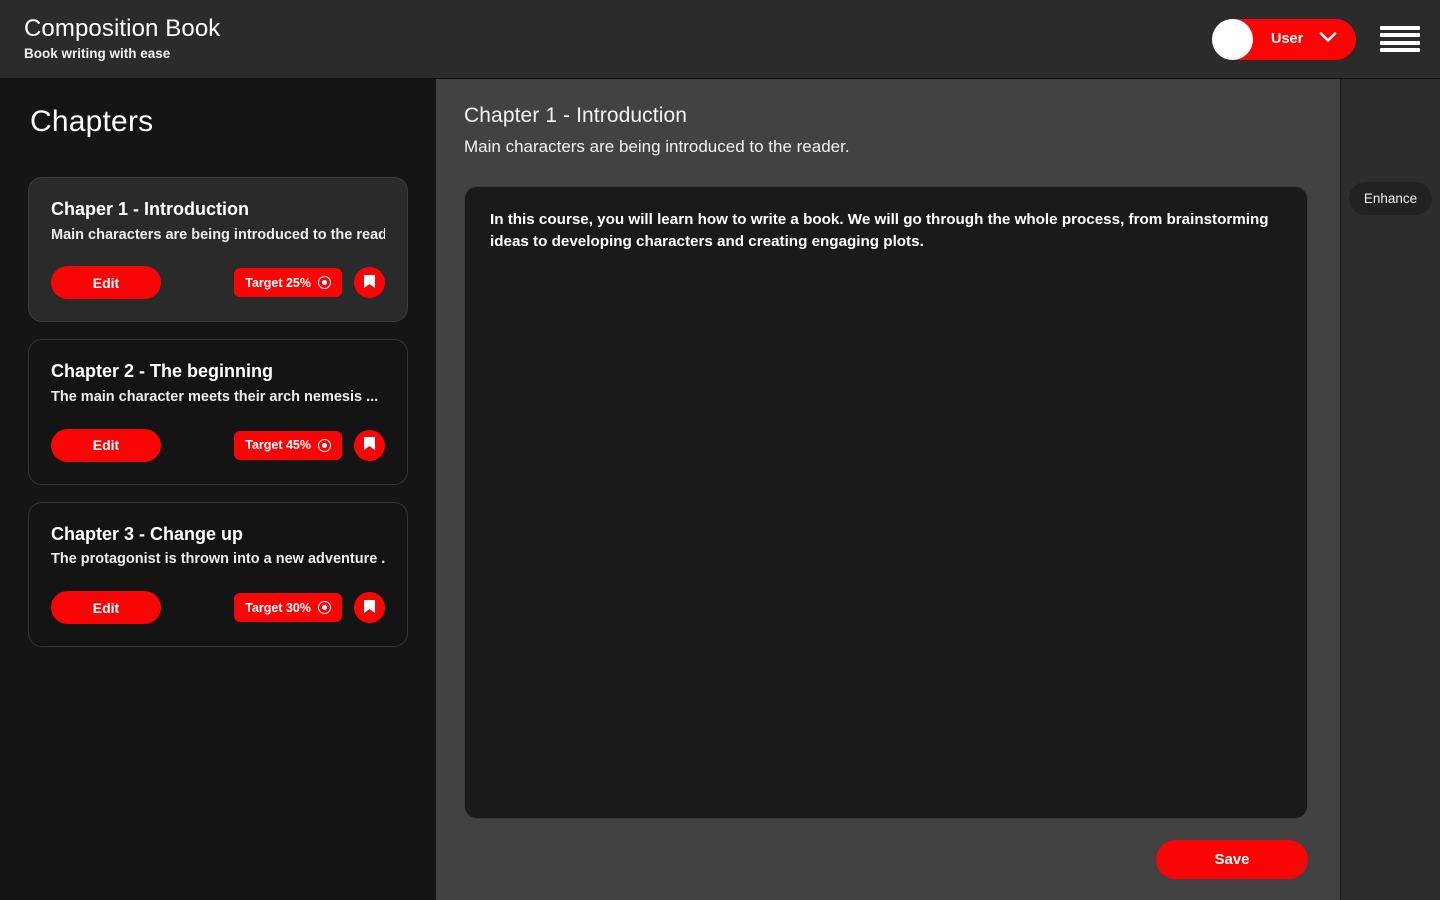 This screenshot has width=1440, height=900. What do you see at coordinates (218, 608) in the screenshot?
I see `chapter-card-actions: Edit Target 30%` at bounding box center [218, 608].